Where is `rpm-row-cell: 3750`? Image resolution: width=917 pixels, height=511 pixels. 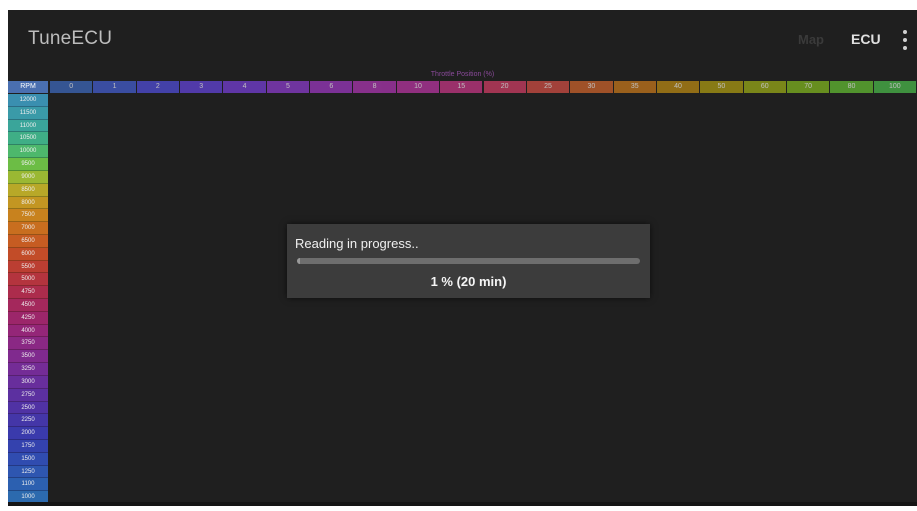 rpm-row-cell: 3750 is located at coordinates (28, 344).